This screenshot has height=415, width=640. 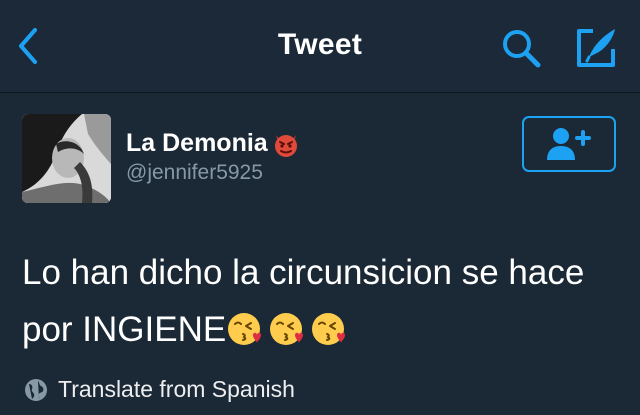 What do you see at coordinates (194, 173) in the screenshot?
I see `user-handle: @jennifer5925` at bounding box center [194, 173].